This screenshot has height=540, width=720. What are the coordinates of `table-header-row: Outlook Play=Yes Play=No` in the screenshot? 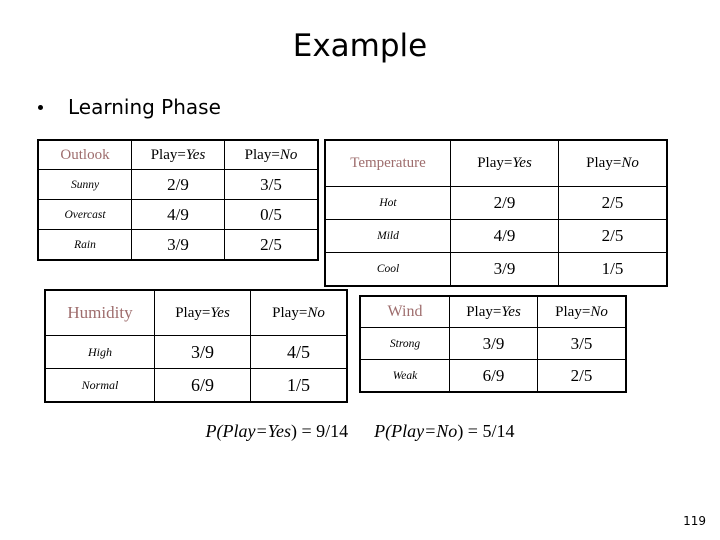 It's located at (178, 155).